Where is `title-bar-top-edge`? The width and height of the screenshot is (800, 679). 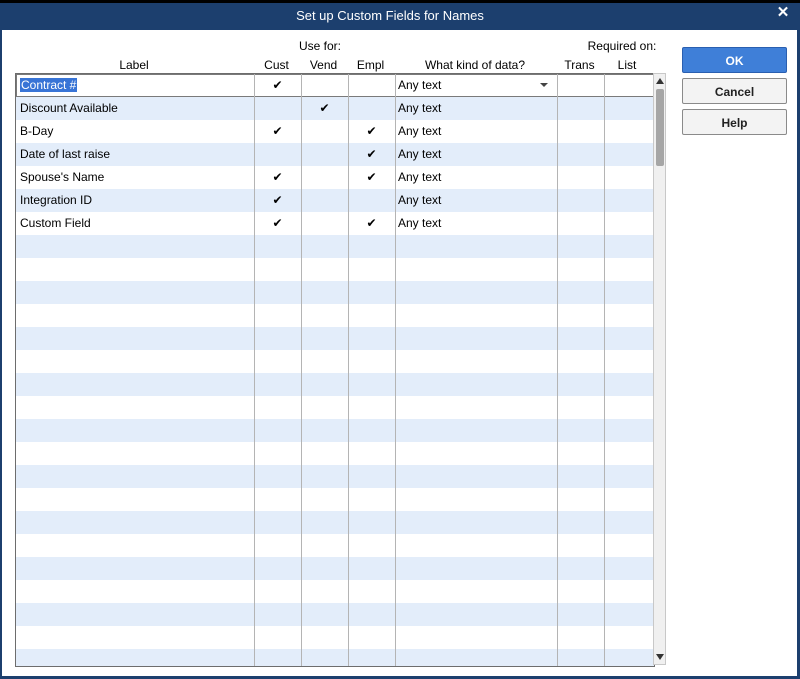 title-bar-top-edge is located at coordinates (400, 1).